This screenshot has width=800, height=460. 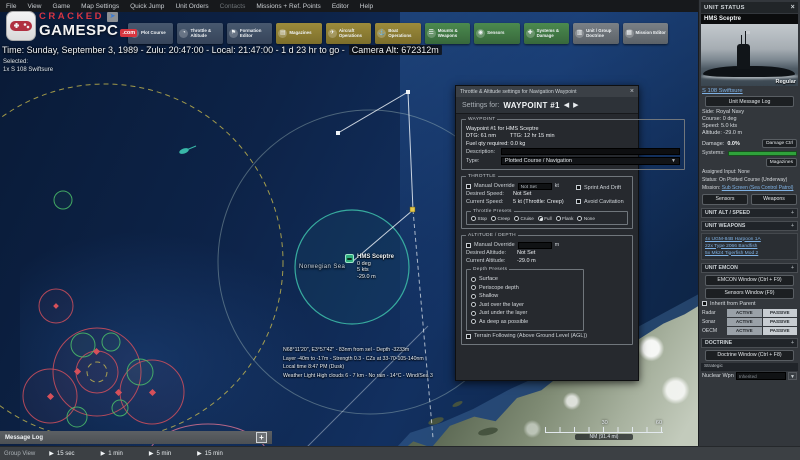 I want to click on radar-passive-button: PASSIVE, so click(x=779, y=312).